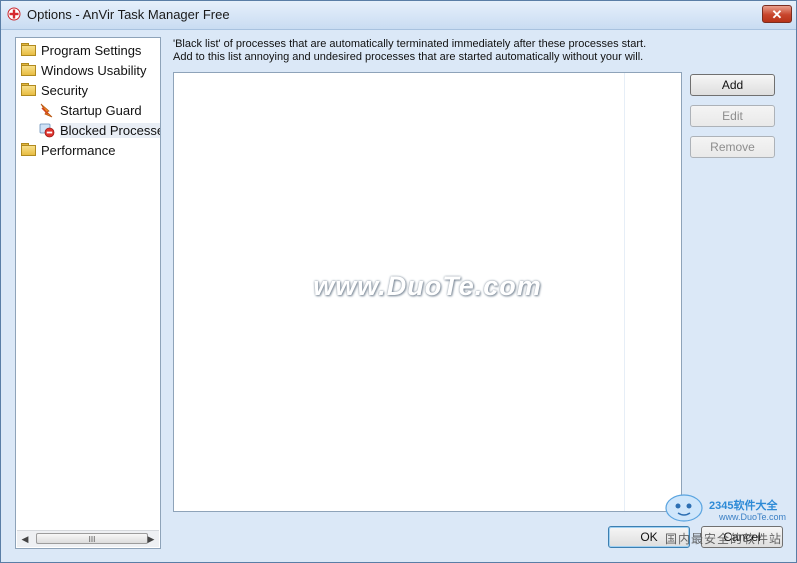  Describe the element at coordinates (94, 70) in the screenshot. I see `tree-item-label: Windows Usability` at that location.